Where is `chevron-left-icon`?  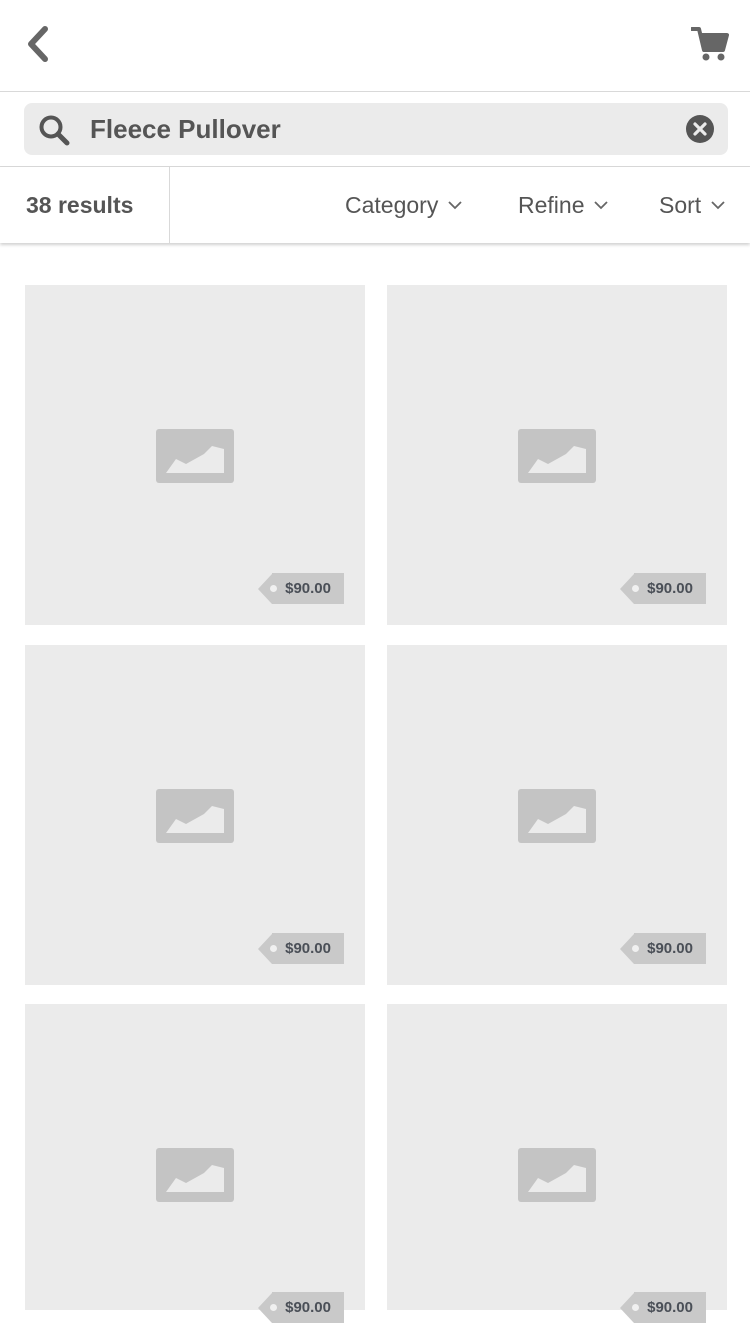 chevron-left-icon is located at coordinates (38, 44).